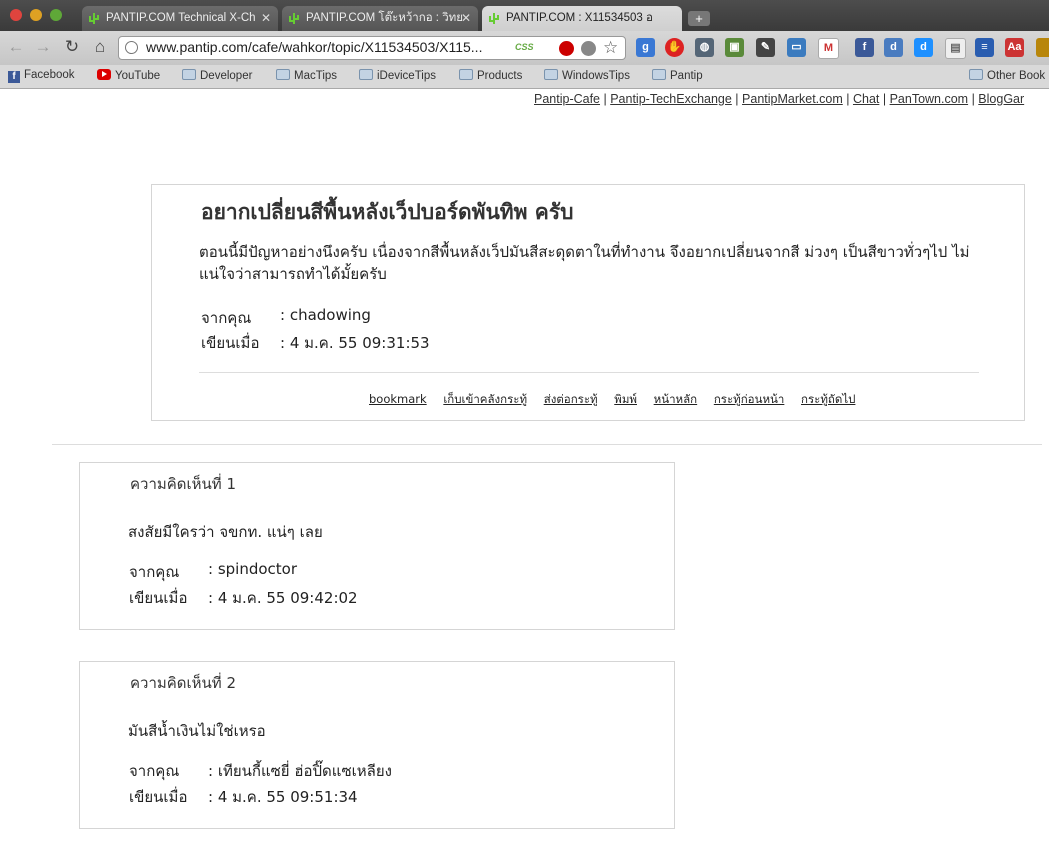 This screenshot has width=1049, height=847. Describe the element at coordinates (325, 315) in the screenshot. I see `author-value: : chadowing` at that location.